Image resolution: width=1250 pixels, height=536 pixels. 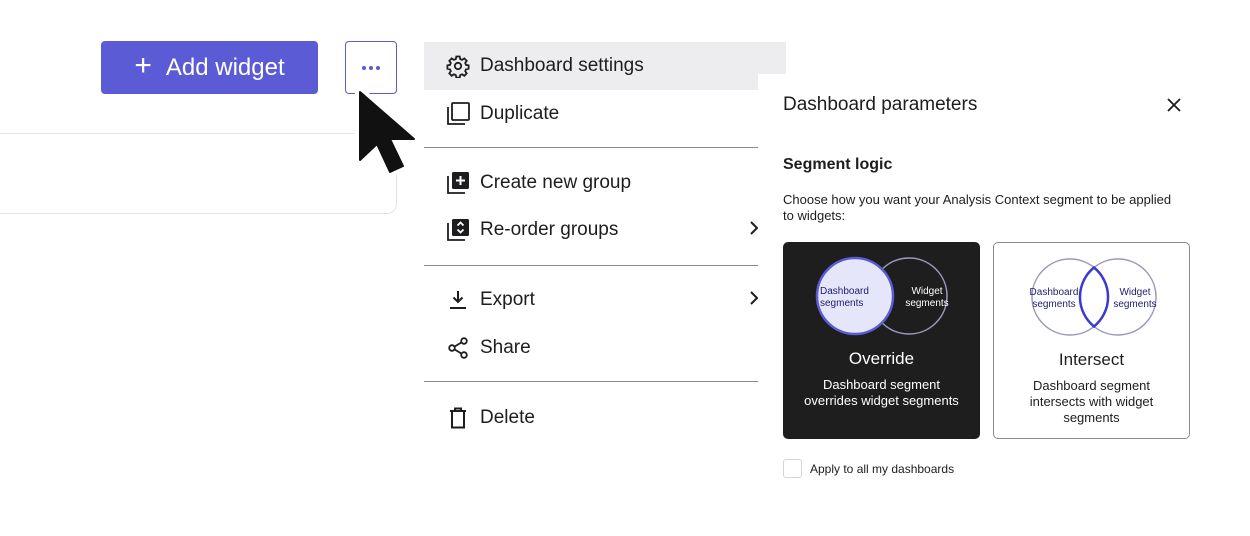 I want to click on menu-item-dashboard-settings: Dashboard settings, so click(x=605, y=66).